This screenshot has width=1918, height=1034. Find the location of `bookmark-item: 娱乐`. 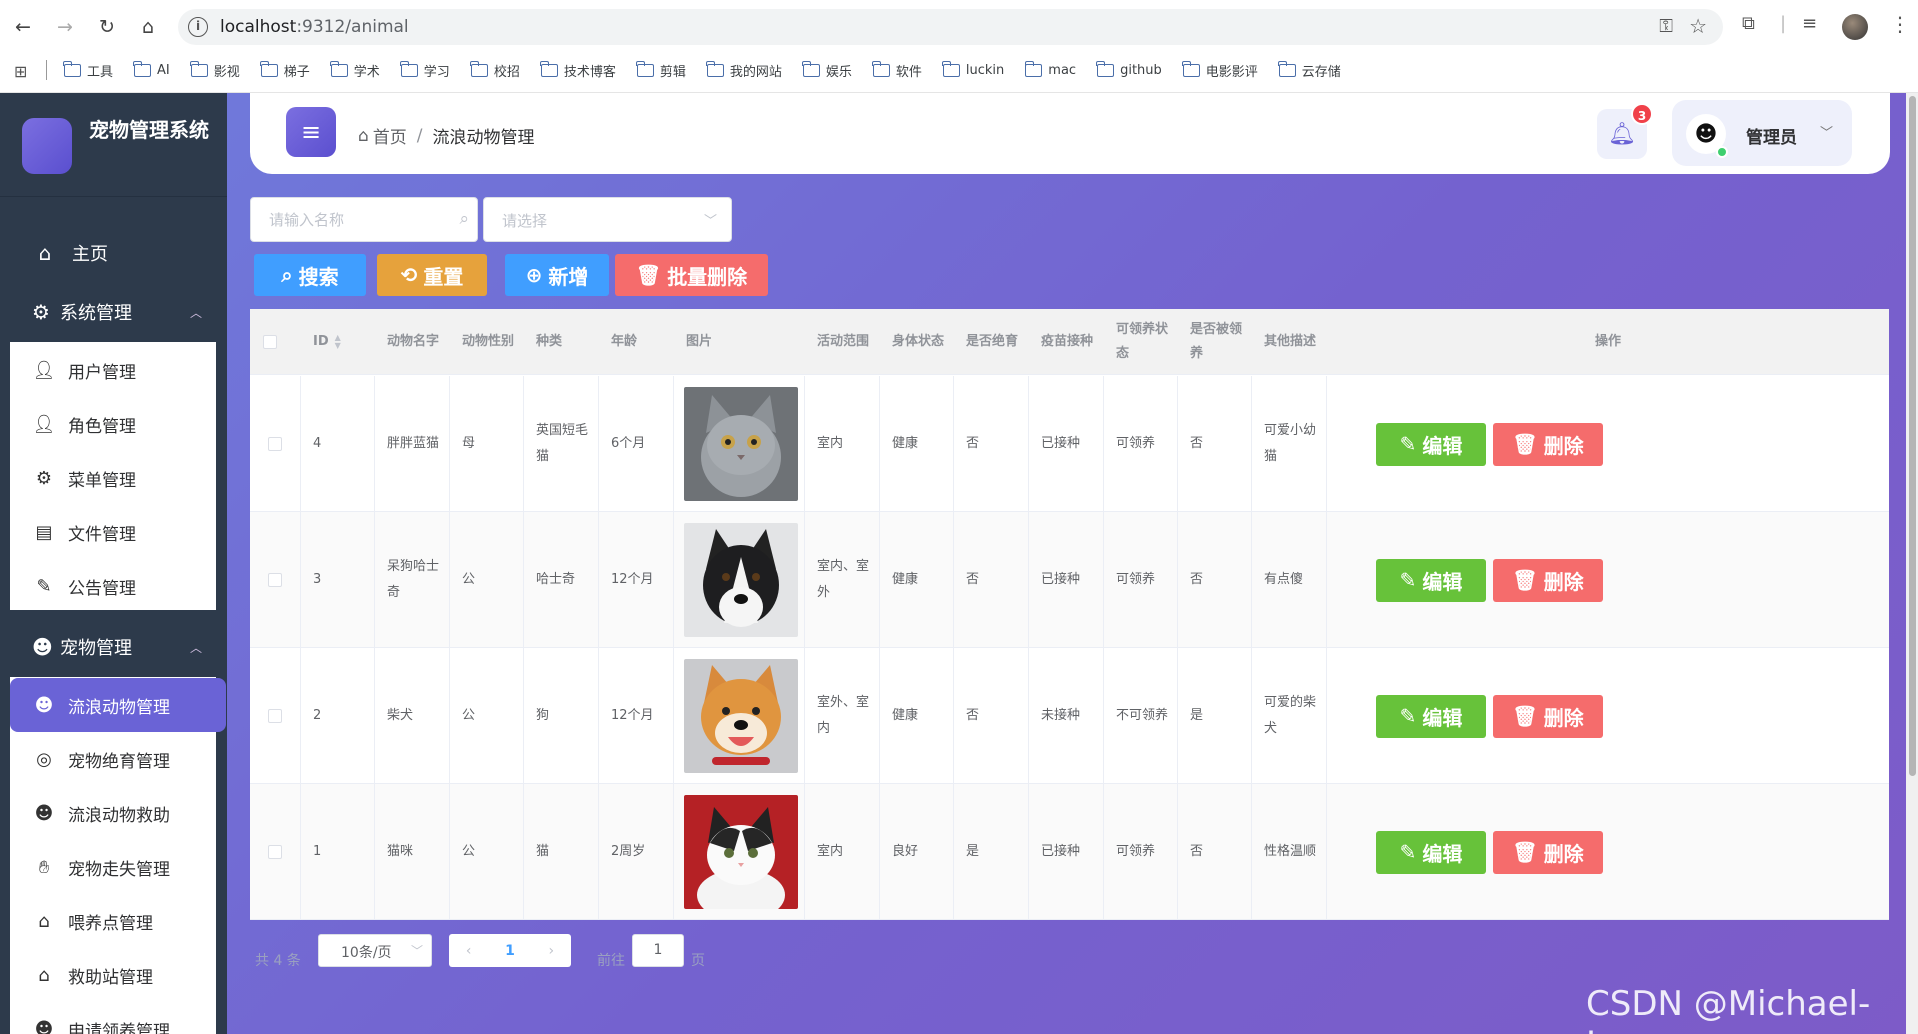

bookmark-item: 娱乐 is located at coordinates (827, 70).